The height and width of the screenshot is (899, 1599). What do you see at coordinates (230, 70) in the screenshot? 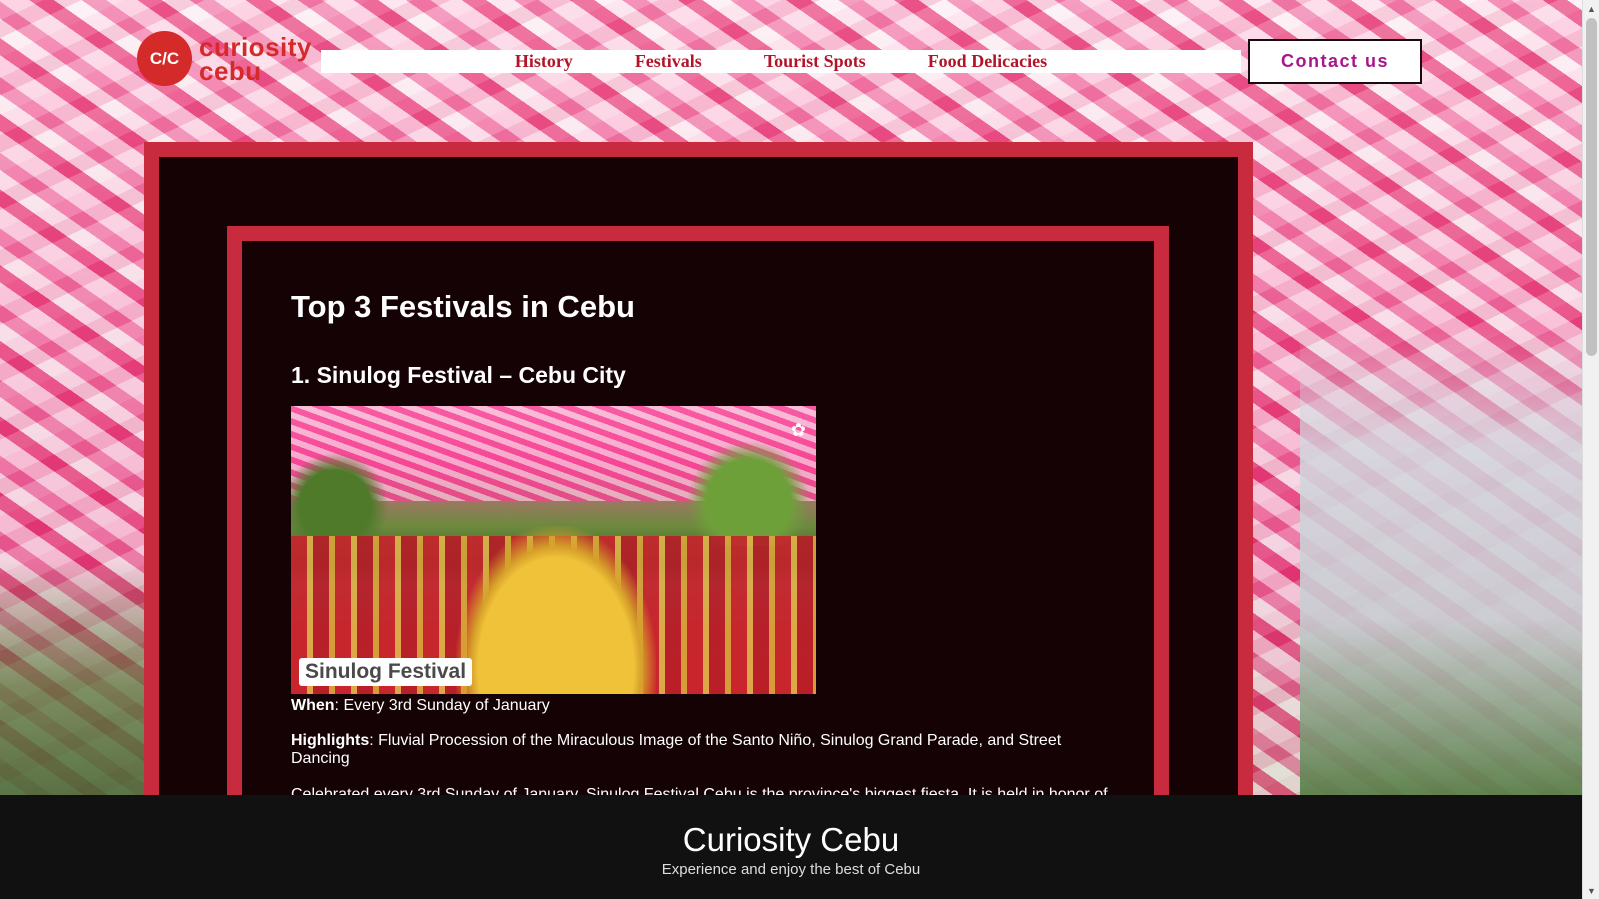
I see `logo-line-2: cebu` at bounding box center [230, 70].